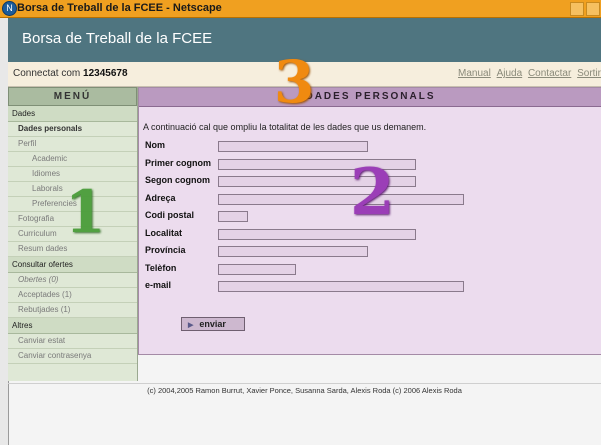 The image size is (601, 445). Describe the element at coordinates (474, 73) in the screenshot. I see `manual-link: Manual` at that location.